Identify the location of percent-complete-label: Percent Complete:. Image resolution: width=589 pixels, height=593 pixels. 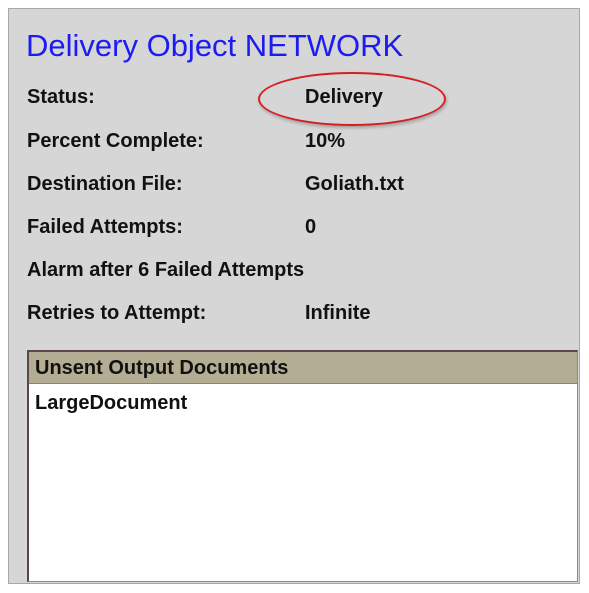
(115, 141).